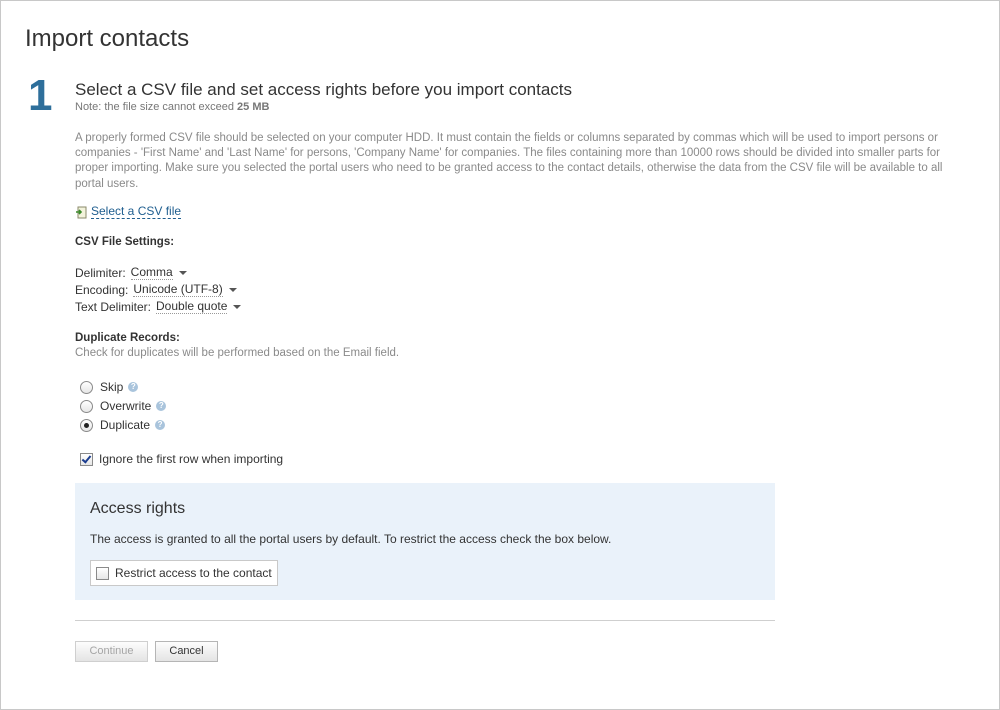  I want to click on delimiter-label: Delimiter:, so click(100, 273).